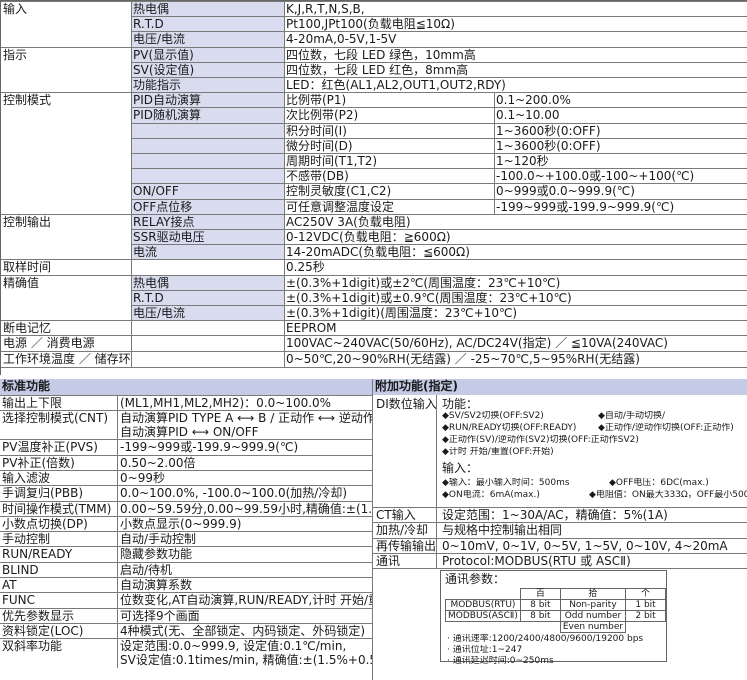  Describe the element at coordinates (370, 24) in the screenshot. I see `spec-value: Pt100,JPt100(负载电阻≦10Ω)` at that location.